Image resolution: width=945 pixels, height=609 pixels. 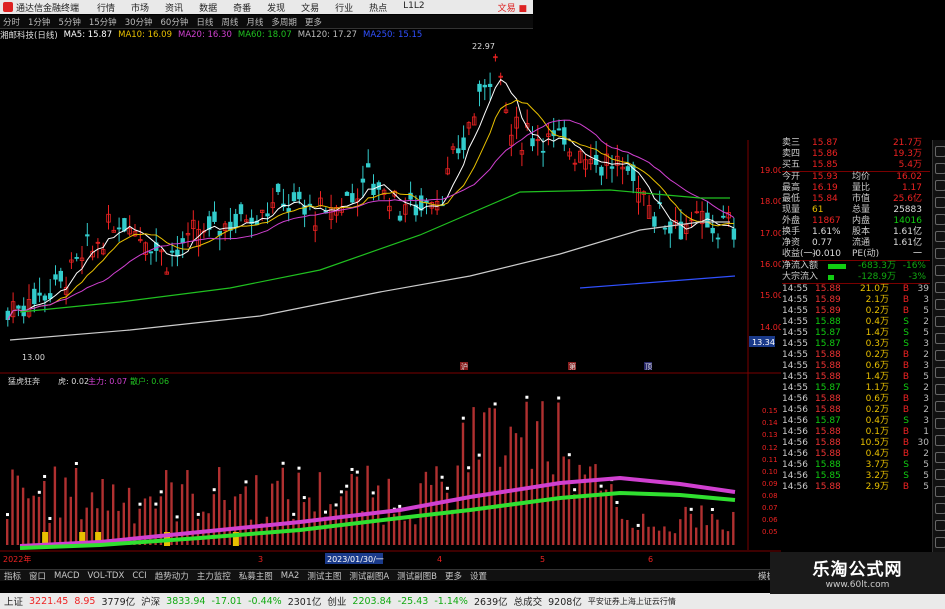 What do you see at coordinates (336, 601) in the screenshot?
I see `cy-label: 创业` at bounding box center [336, 601].